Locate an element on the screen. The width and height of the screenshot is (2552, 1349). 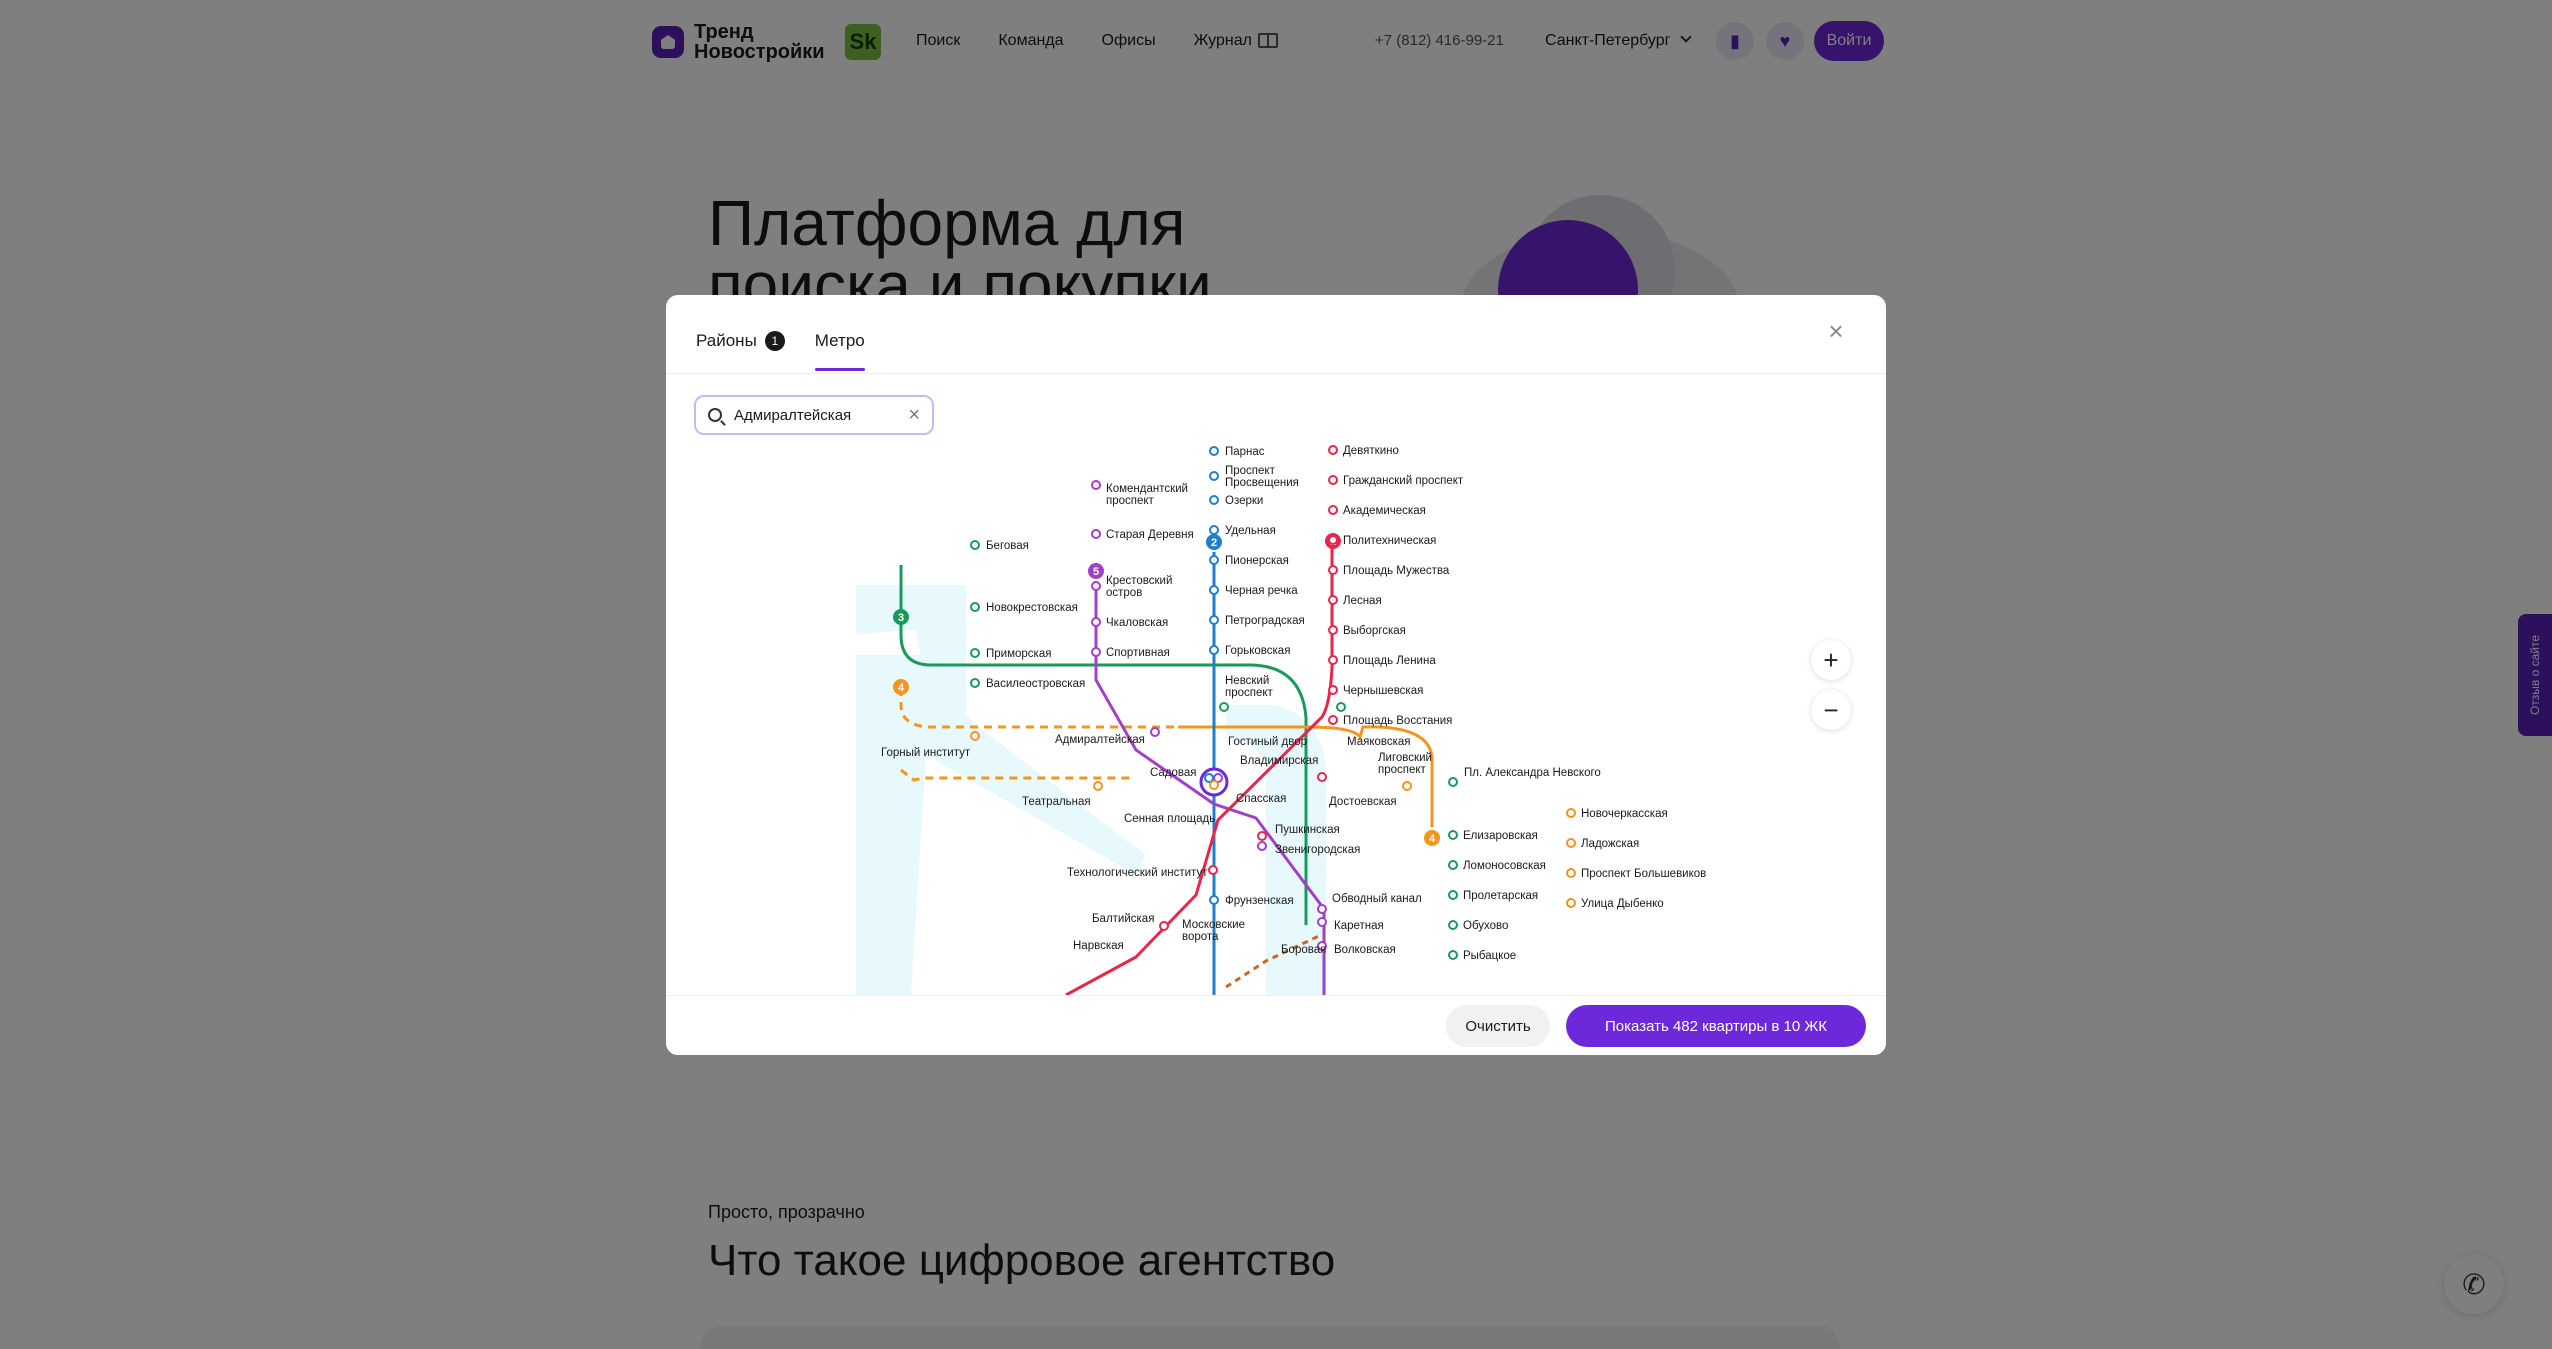
clear-search-icon: × is located at coordinates (914, 415).